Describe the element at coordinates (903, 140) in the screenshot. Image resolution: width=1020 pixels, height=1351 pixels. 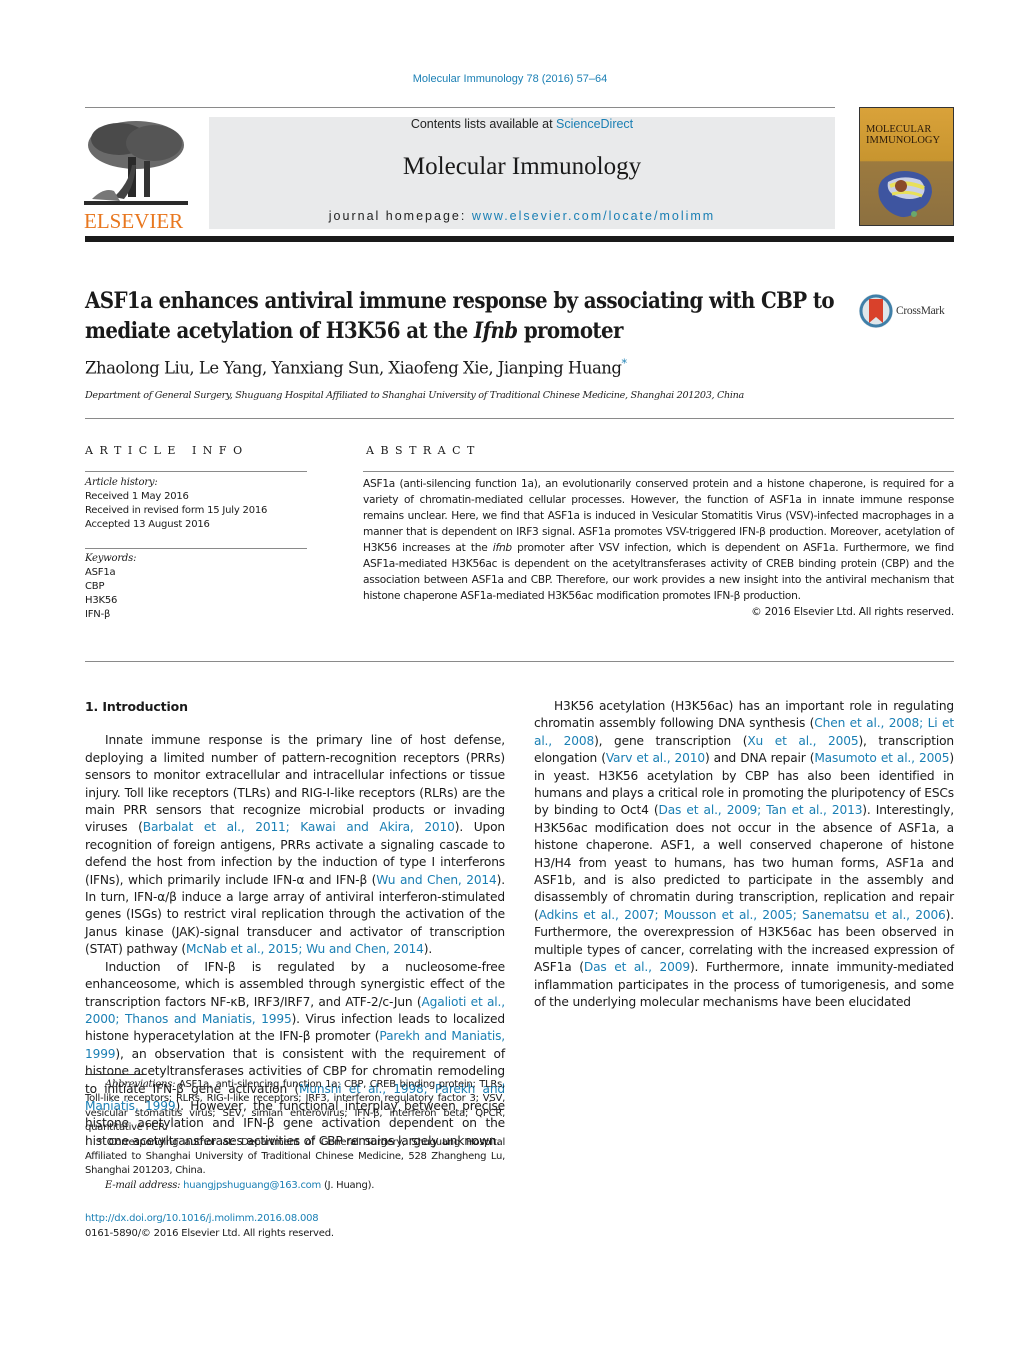
I see `cover-title-line2: IMMUNOLOGY` at that location.